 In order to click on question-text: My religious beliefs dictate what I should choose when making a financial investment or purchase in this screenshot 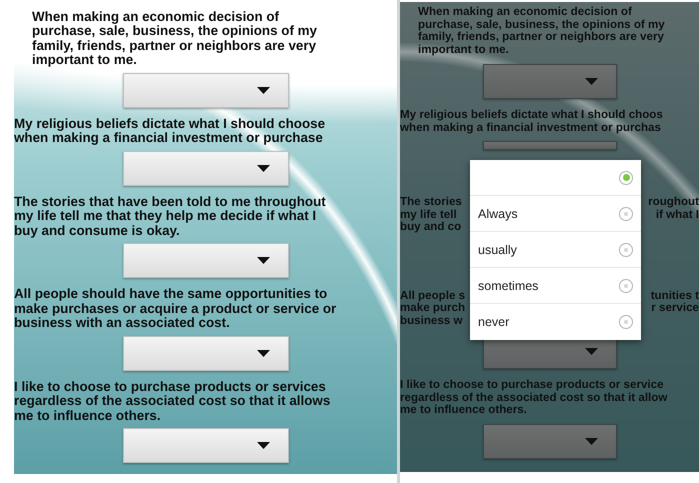, I will do `click(170, 131)`.